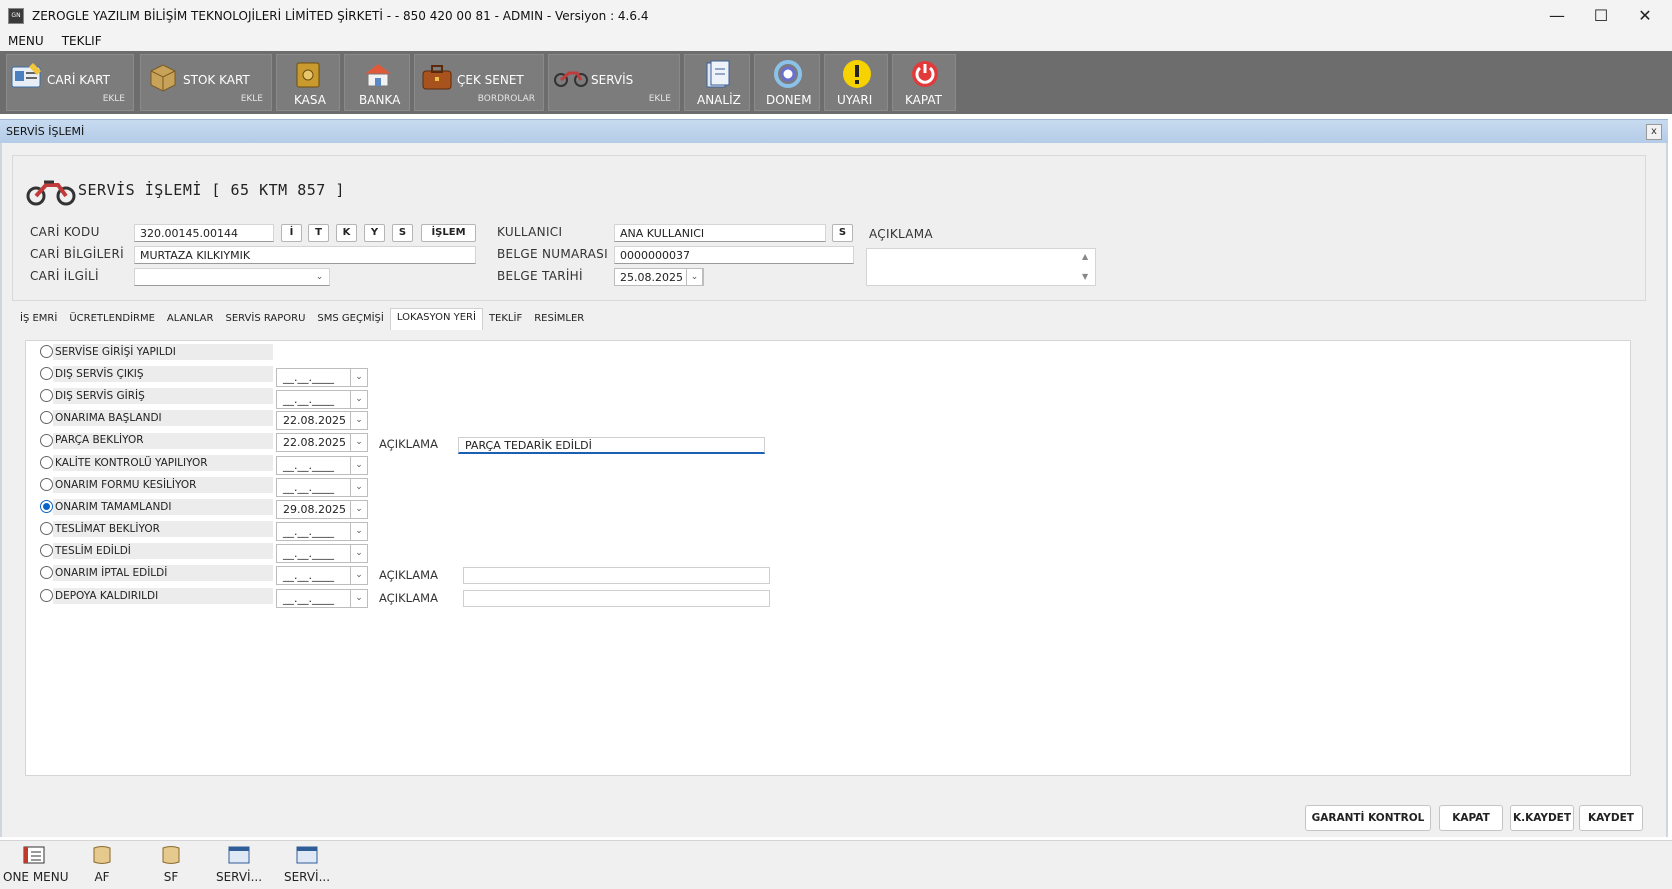 This screenshot has height=889, width=1672. I want to click on cari-s-button: S, so click(402, 233).